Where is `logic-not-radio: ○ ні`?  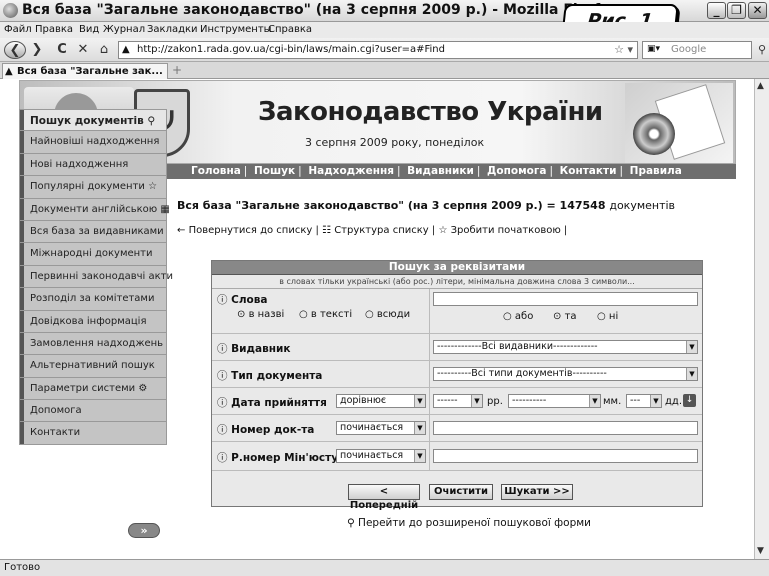
logic-not-radio: ○ ні is located at coordinates (607, 316).